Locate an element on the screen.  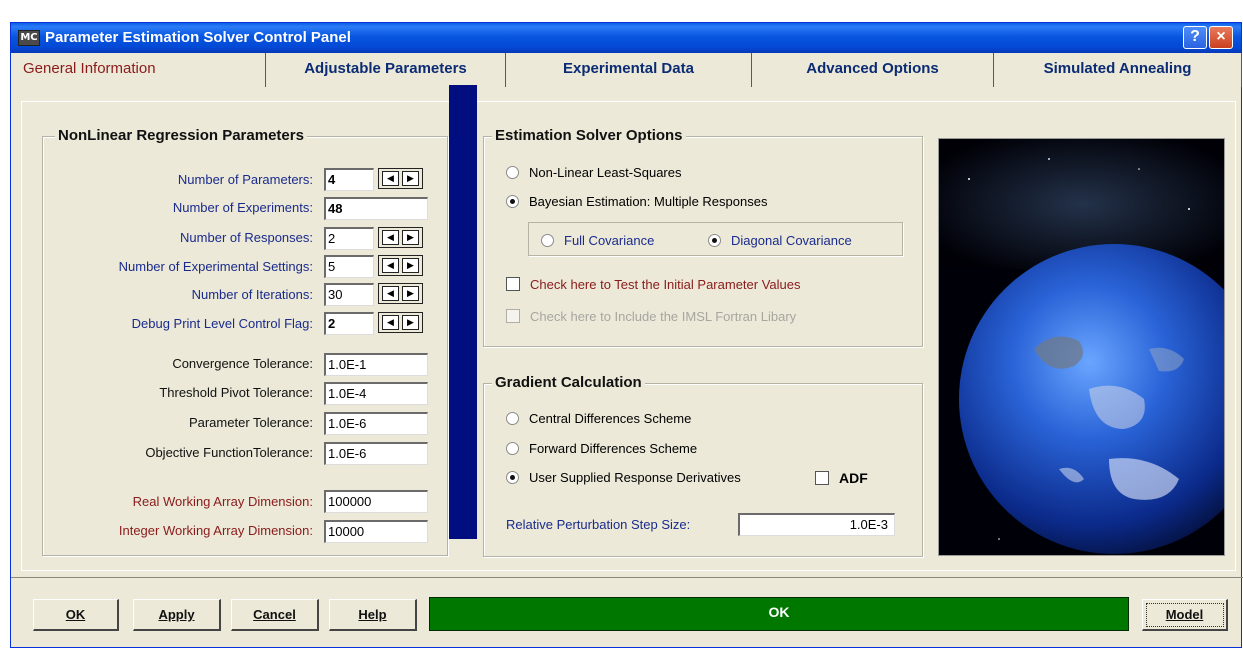
radio-nonlinear-least-squares: Non-Linear Least-Squares is located at coordinates (593, 172).